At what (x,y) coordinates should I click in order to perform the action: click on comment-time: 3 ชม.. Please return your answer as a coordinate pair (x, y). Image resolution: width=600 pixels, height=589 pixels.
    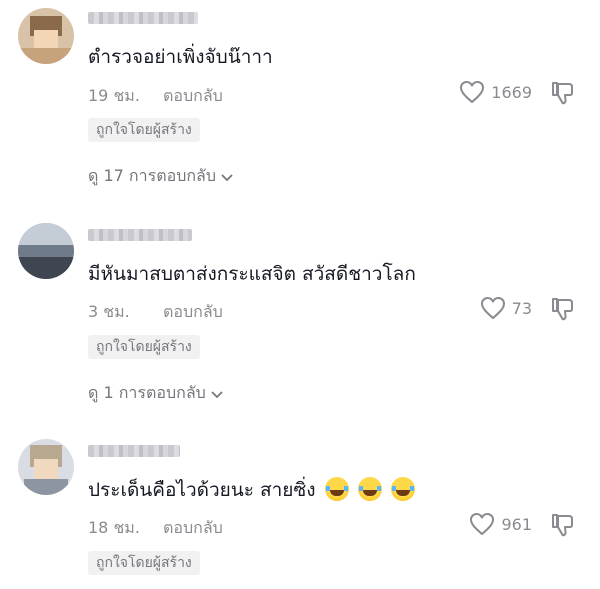
    Looking at the image, I should click on (109, 311).